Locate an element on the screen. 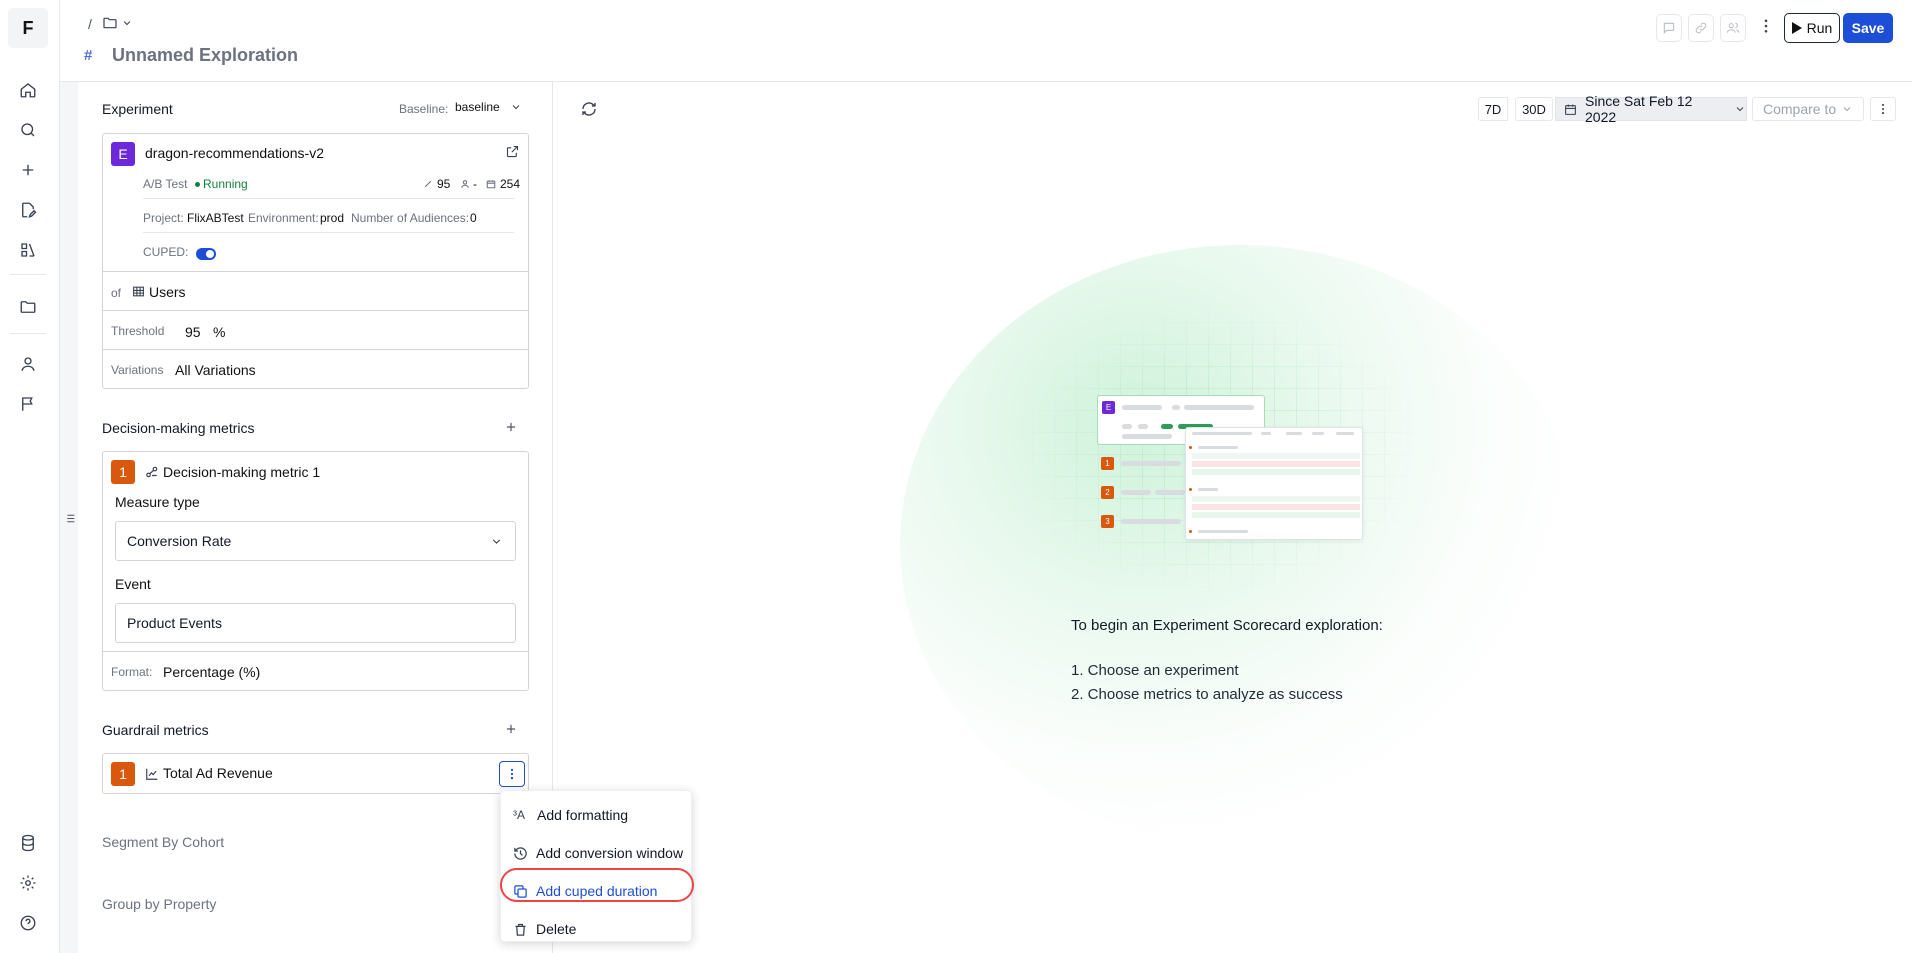 The width and height of the screenshot is (1912, 953). add-guardrail-metric-icon is located at coordinates (511, 729).